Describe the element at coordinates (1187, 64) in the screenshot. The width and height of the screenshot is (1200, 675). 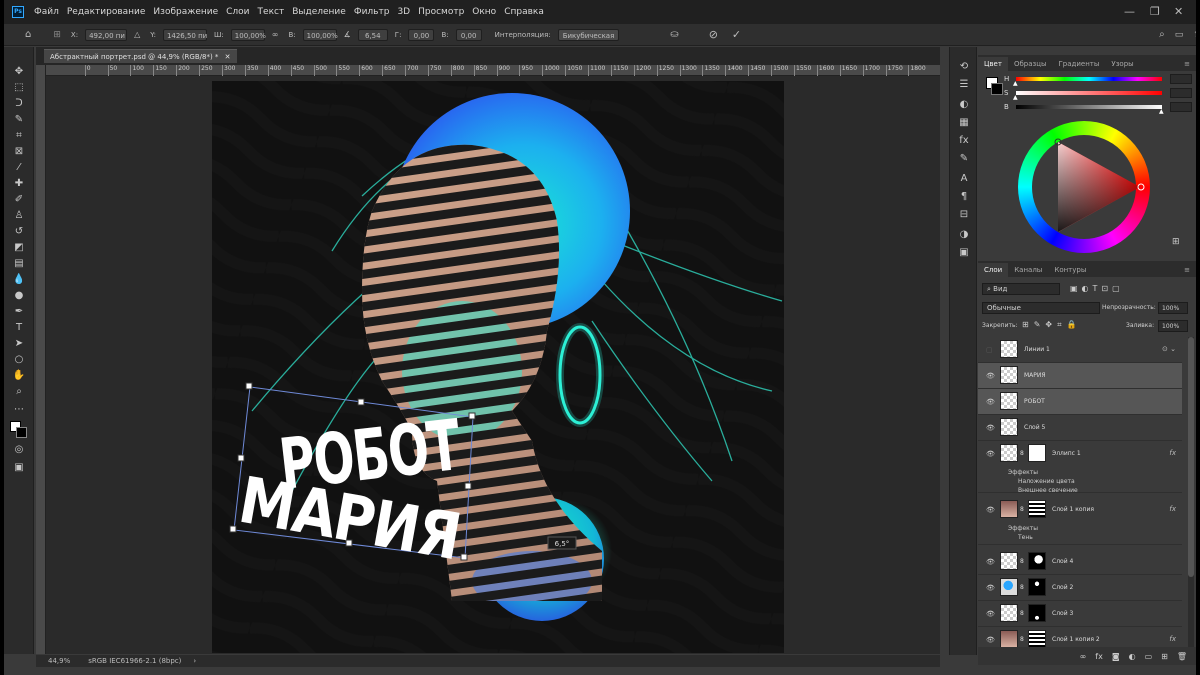
I see `panel-menu-icon: ≡` at that location.